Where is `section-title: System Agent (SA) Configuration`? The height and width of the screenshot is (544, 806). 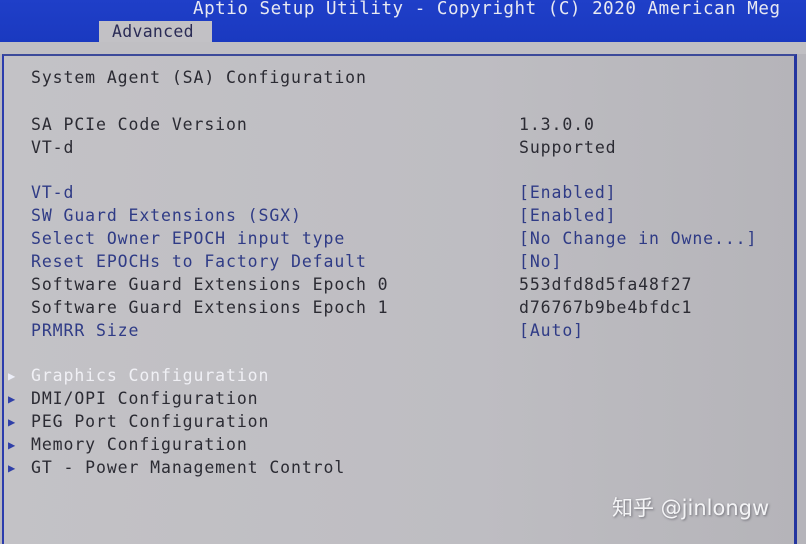 section-title: System Agent (SA) Configuration is located at coordinates (199, 77).